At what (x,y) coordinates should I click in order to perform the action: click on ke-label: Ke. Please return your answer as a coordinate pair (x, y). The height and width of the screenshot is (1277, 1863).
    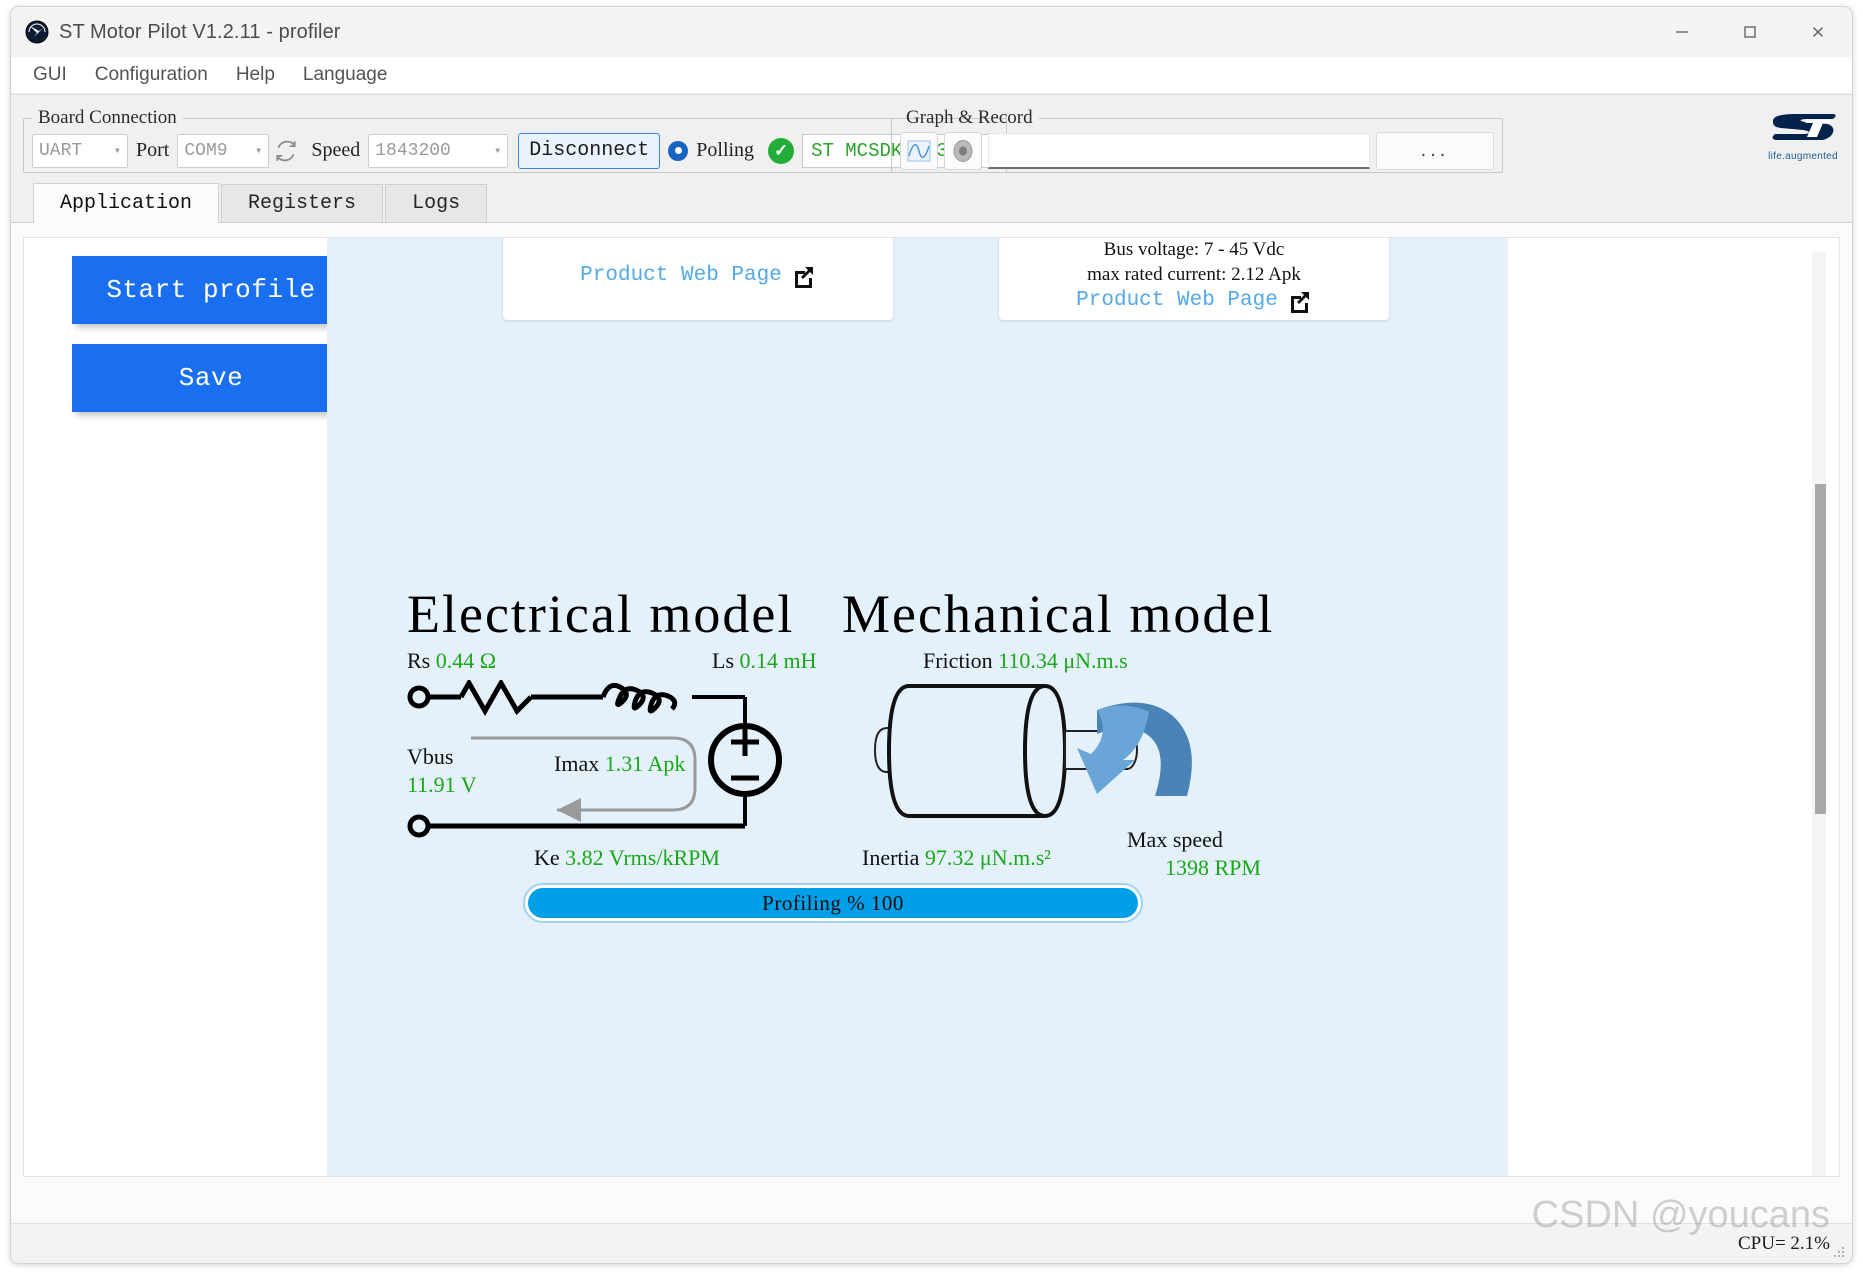
    Looking at the image, I should click on (547, 857).